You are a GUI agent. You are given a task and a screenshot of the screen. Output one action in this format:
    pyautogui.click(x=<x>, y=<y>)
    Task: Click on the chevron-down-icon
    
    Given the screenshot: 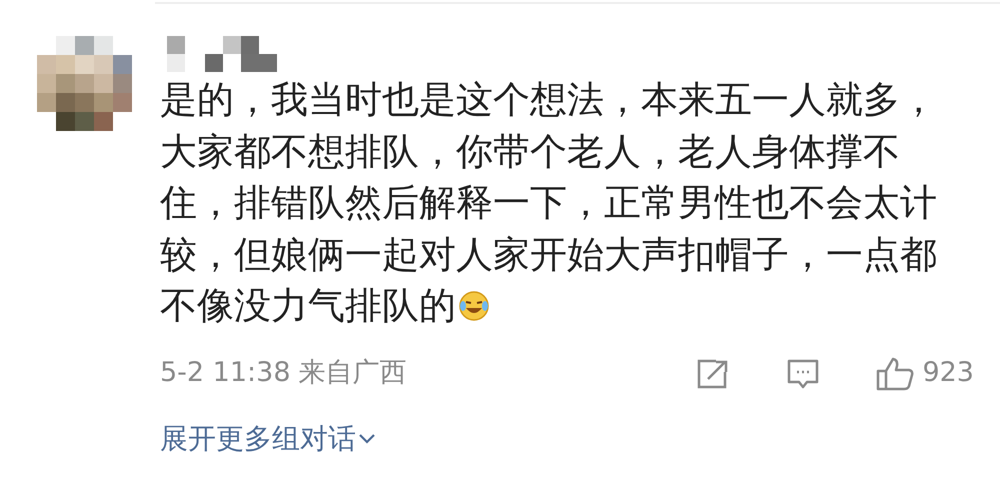 What is the action you would take?
    pyautogui.click(x=367, y=438)
    